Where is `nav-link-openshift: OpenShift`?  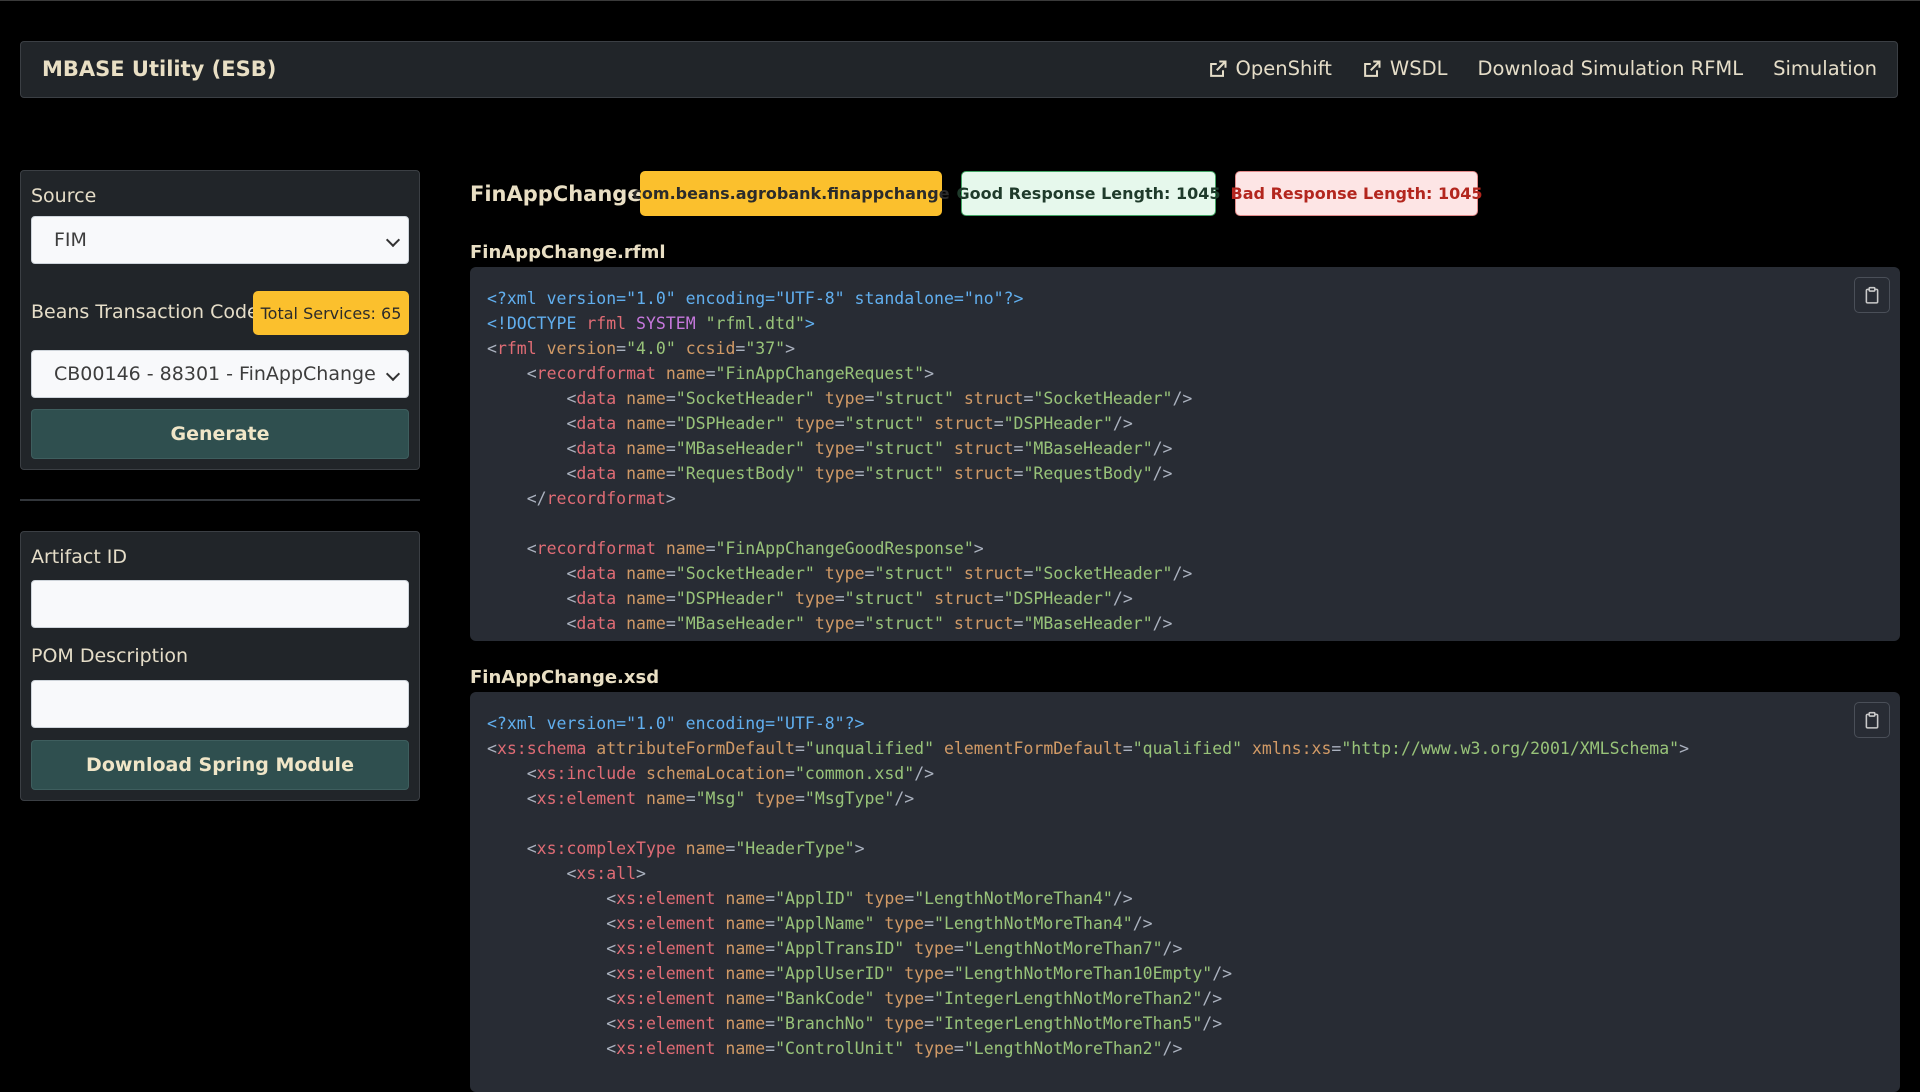
nav-link-openshift: OpenShift is located at coordinates (1270, 68).